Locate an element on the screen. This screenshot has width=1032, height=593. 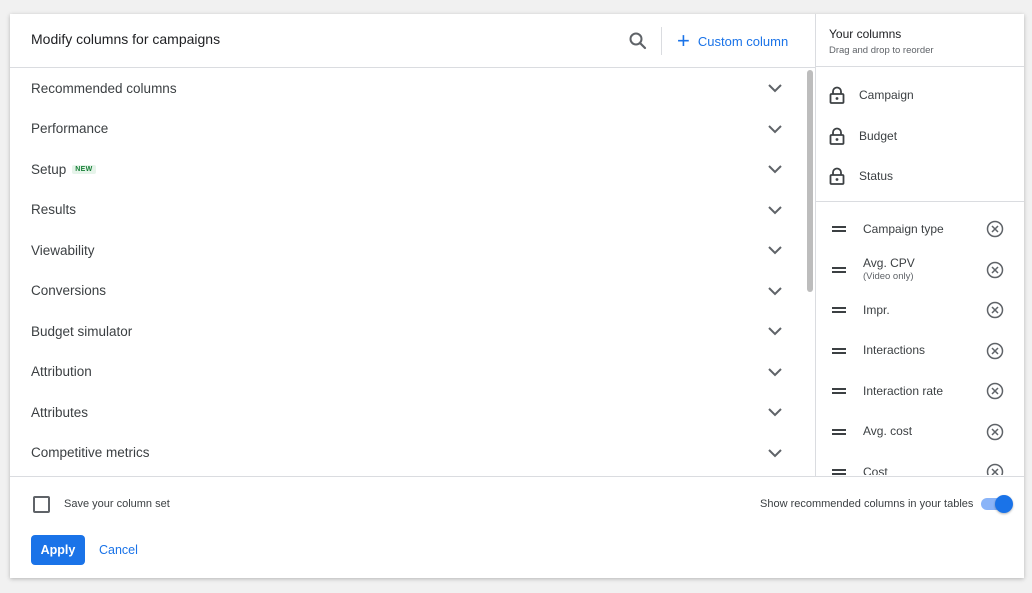
column-item-label: Avg. cost is located at coordinates (888, 431).